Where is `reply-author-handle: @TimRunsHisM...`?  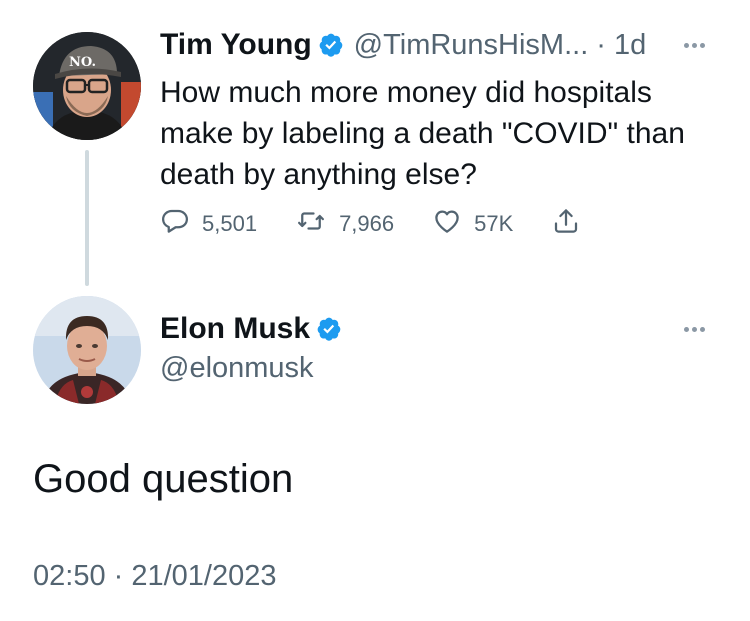 reply-author-handle: @TimRunsHisM... is located at coordinates (471, 45).